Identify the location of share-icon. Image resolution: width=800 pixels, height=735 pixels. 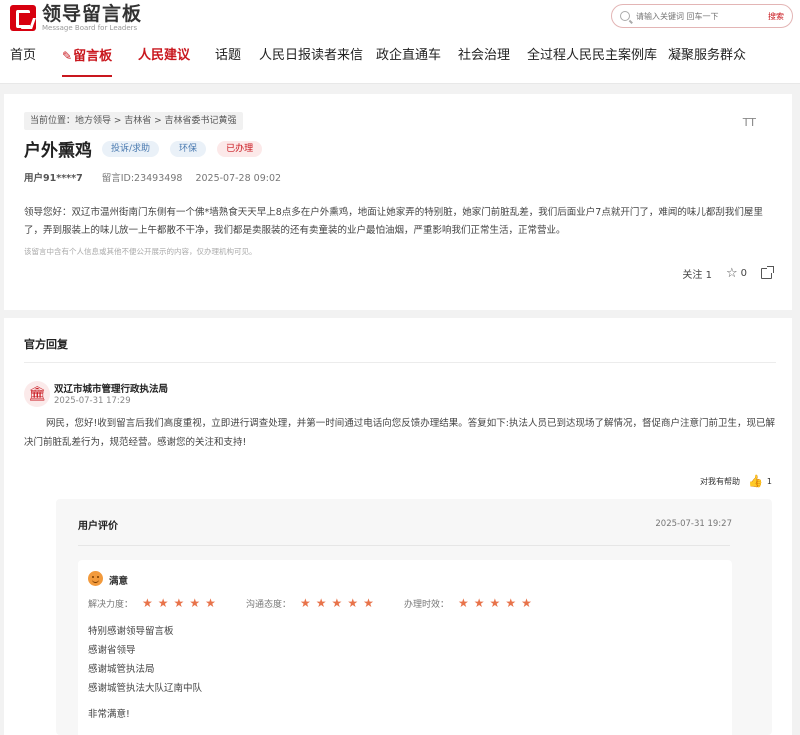
(767, 272).